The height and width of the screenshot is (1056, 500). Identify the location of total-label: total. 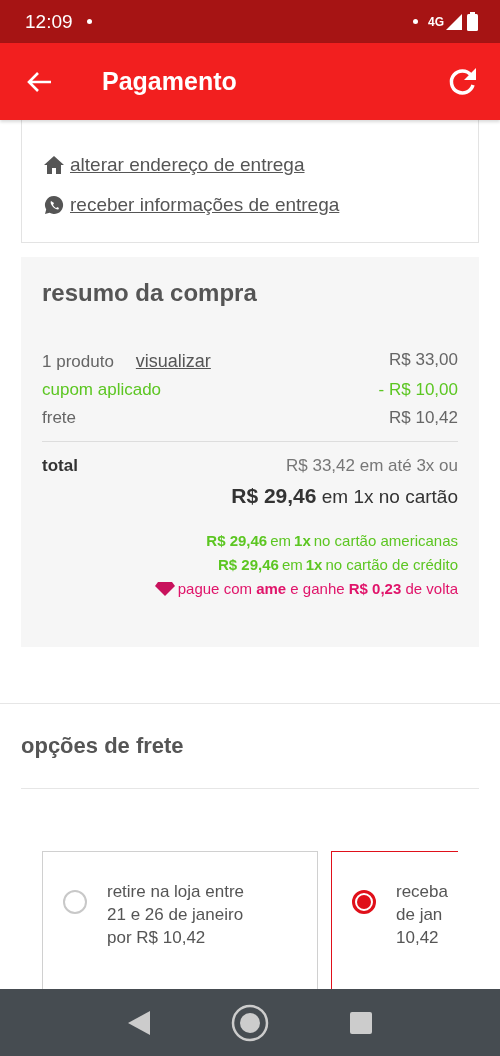
(60, 466).